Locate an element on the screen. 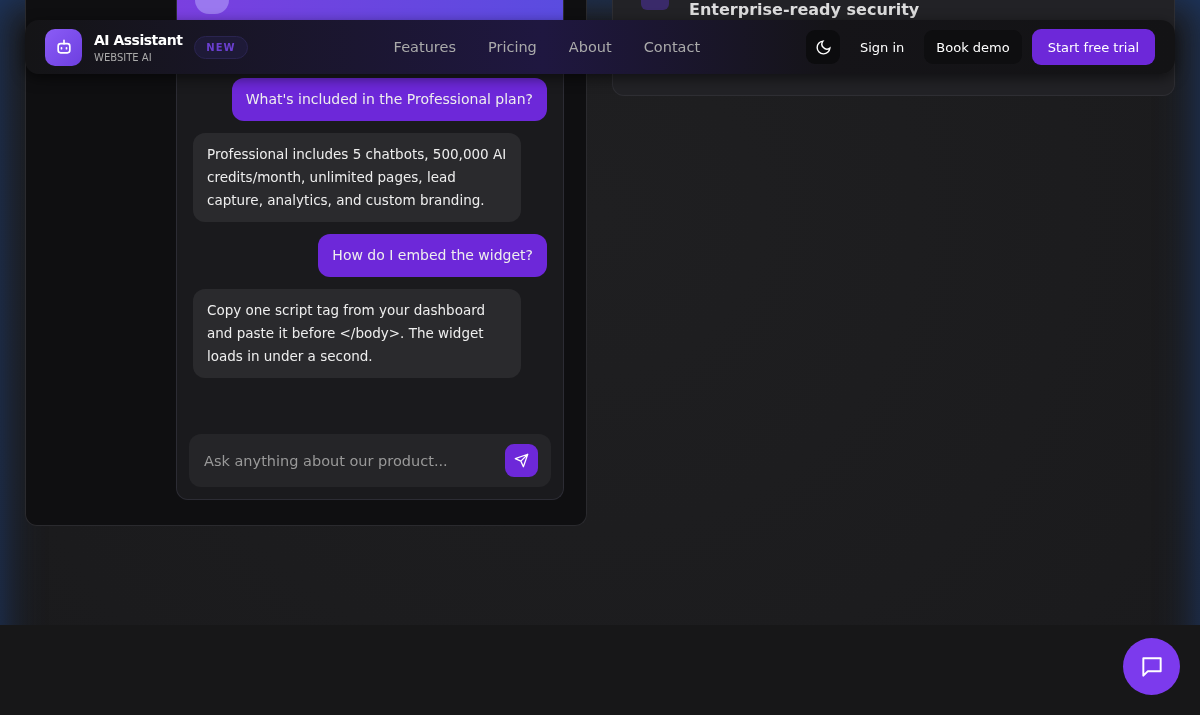 This screenshot has height=715, width=1200. nav-link: Contact is located at coordinates (672, 47).